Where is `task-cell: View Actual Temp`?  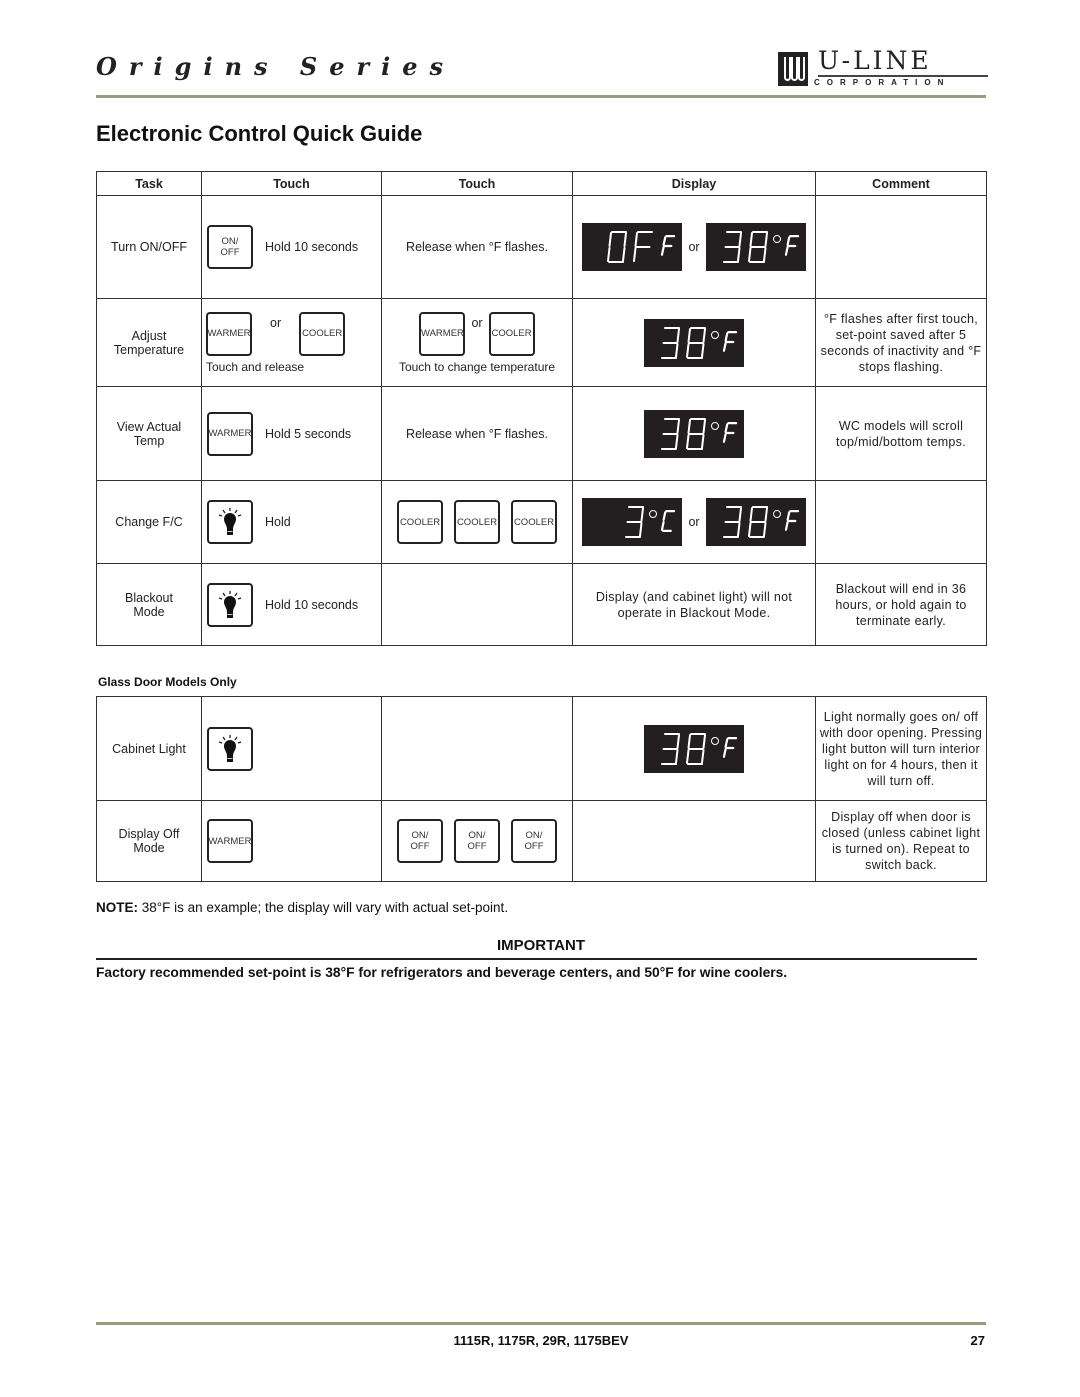
task-cell: View Actual Temp is located at coordinates (149, 433).